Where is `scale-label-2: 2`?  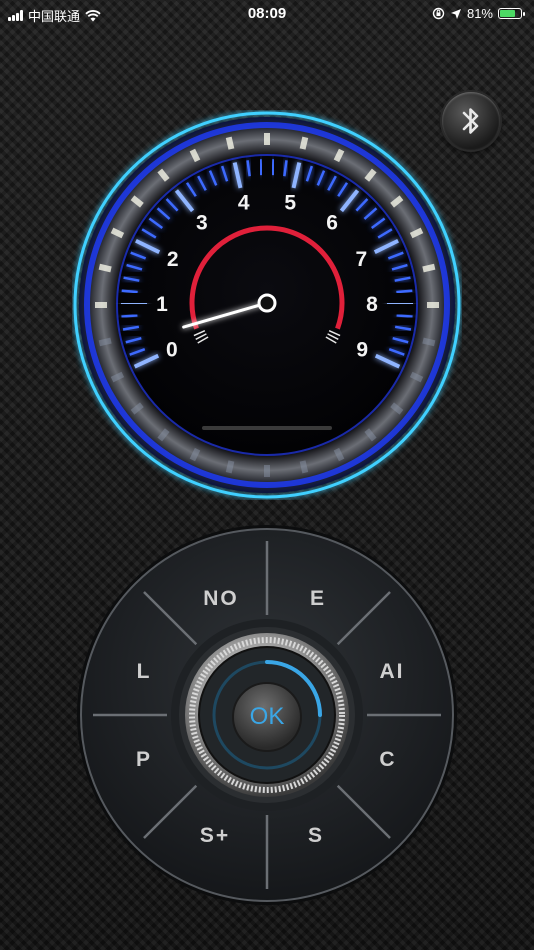
scale-label-2: 2 is located at coordinates (173, 259).